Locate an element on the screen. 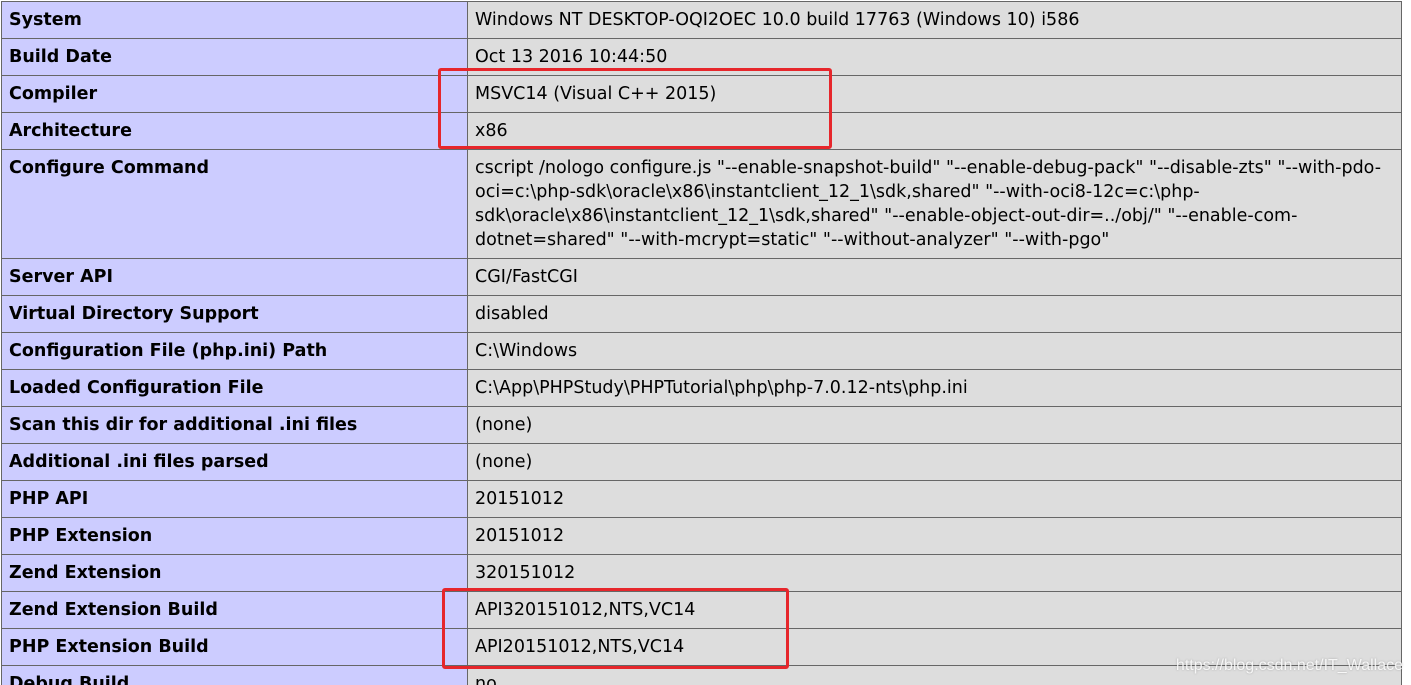 The width and height of the screenshot is (1411, 685). row-key: Server API is located at coordinates (234, 277).